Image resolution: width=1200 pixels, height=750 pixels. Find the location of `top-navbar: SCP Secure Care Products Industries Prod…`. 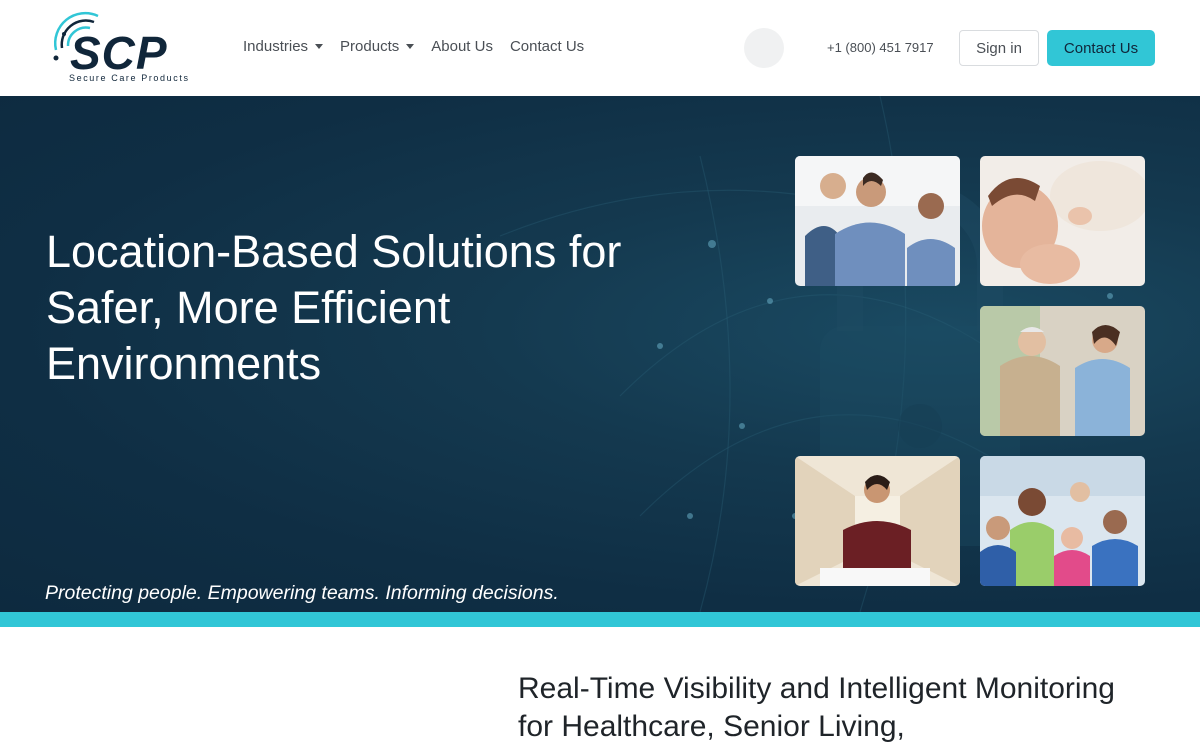

top-navbar: SCP Secure Care Products Industries Prod… is located at coordinates (600, 48).